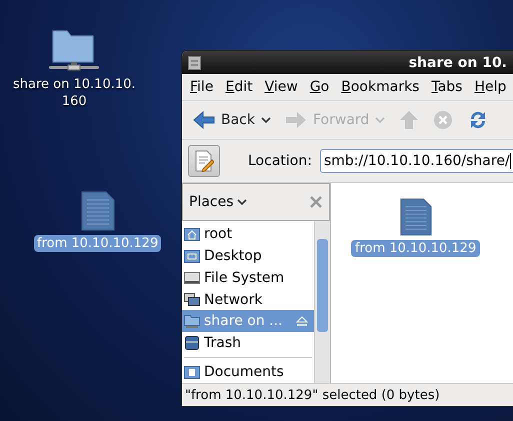 This screenshot has height=421, width=513. Describe the element at coordinates (244, 278) in the screenshot. I see `sidebar-item-label: File System` at that location.